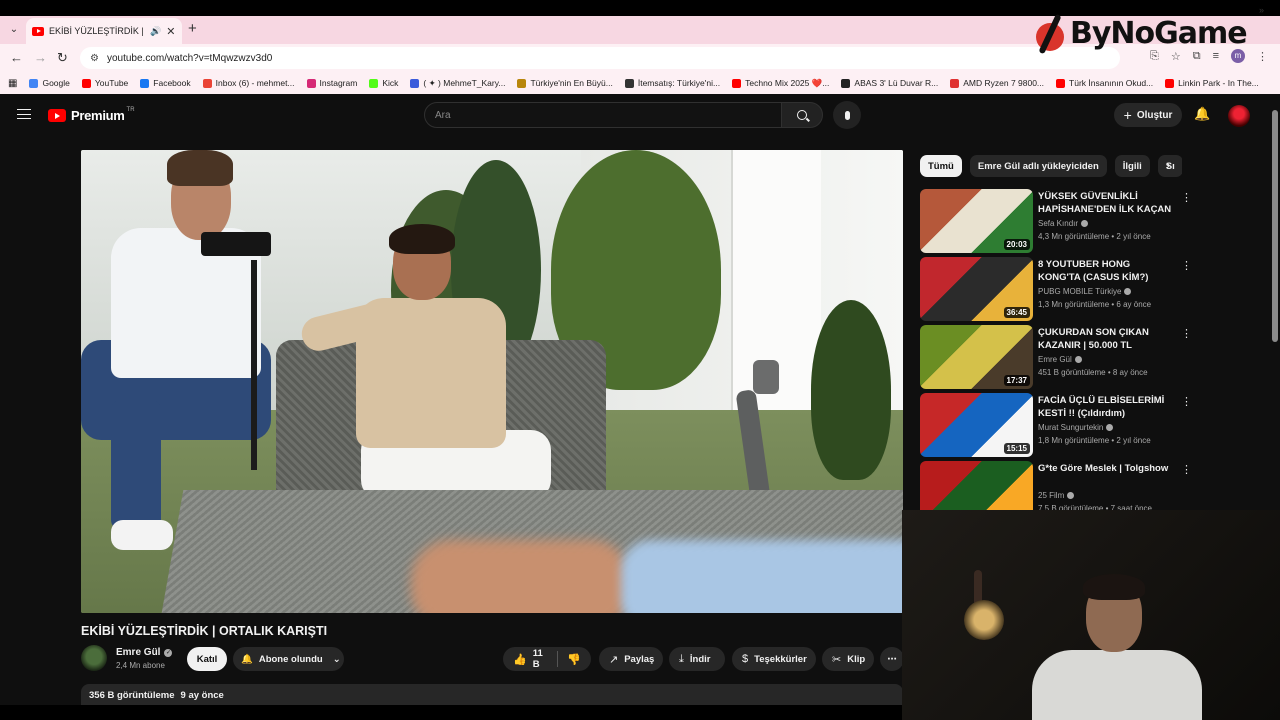 The image size is (1280, 720). What do you see at coordinates (1038, 166) in the screenshot?
I see `filter-chip: Emre Gül adlı yükleyiciden` at bounding box center [1038, 166].